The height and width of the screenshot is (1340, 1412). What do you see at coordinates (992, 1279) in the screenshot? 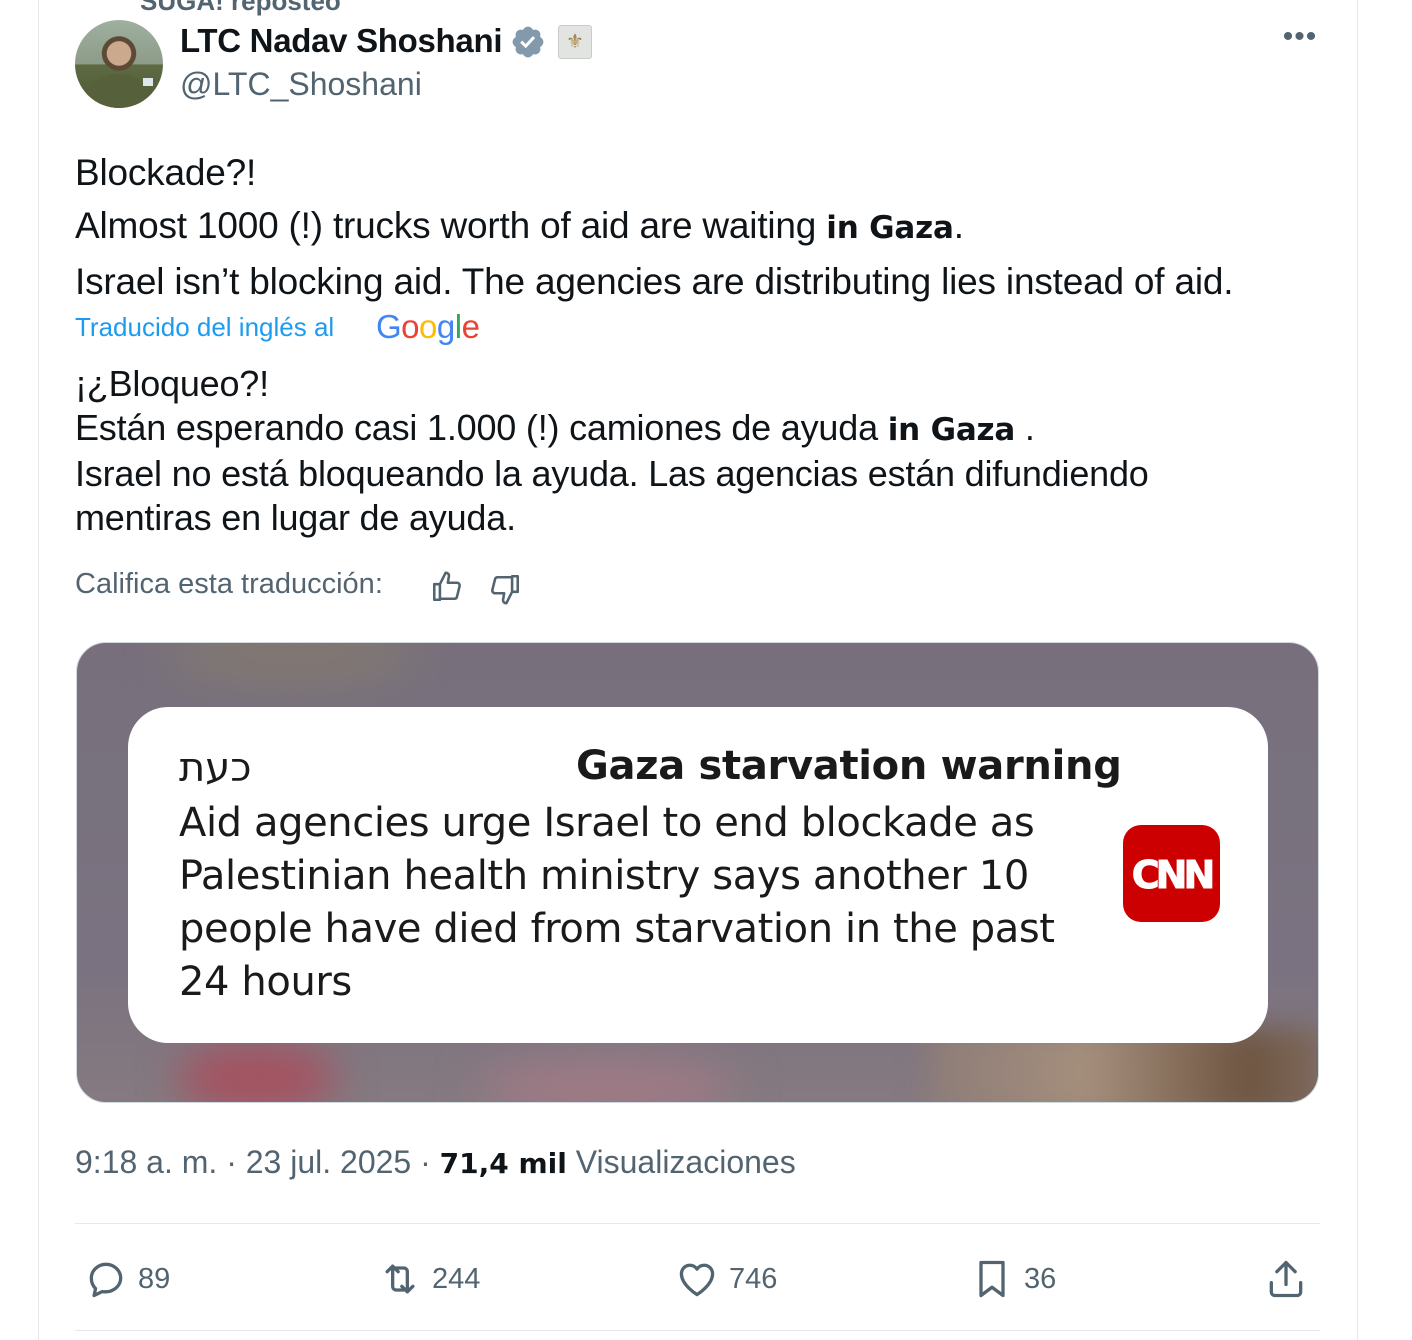
I see `bookmark-icon` at bounding box center [992, 1279].